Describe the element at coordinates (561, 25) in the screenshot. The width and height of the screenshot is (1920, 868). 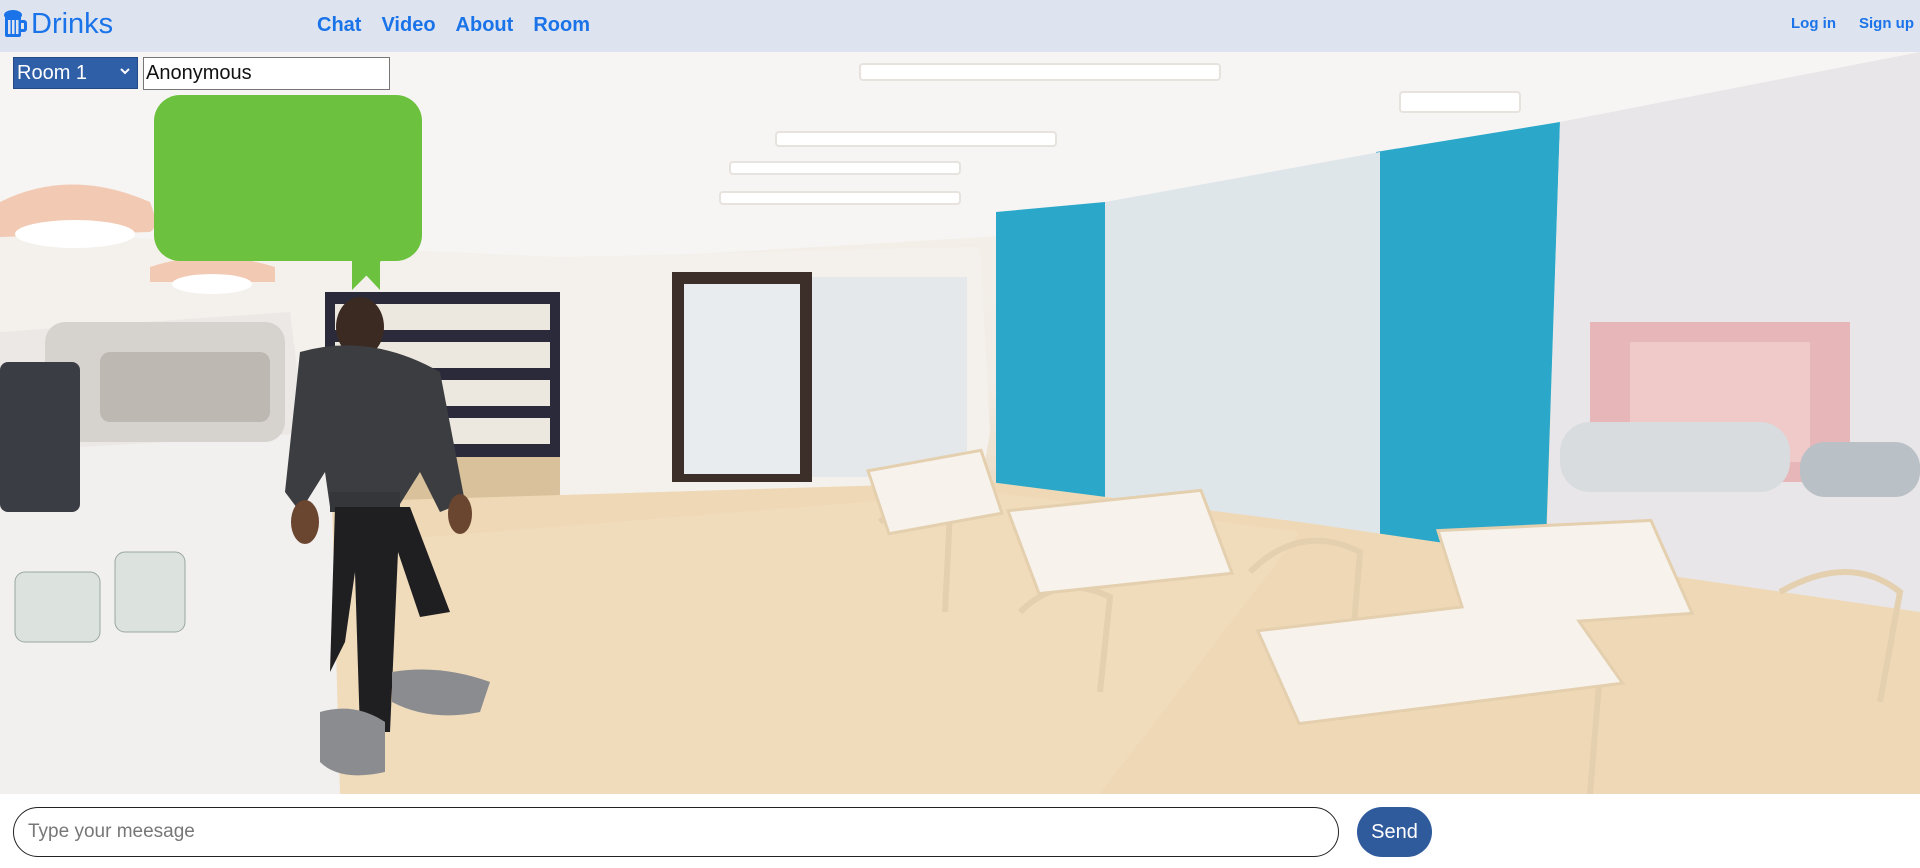
I see `nav-room: Room` at that location.